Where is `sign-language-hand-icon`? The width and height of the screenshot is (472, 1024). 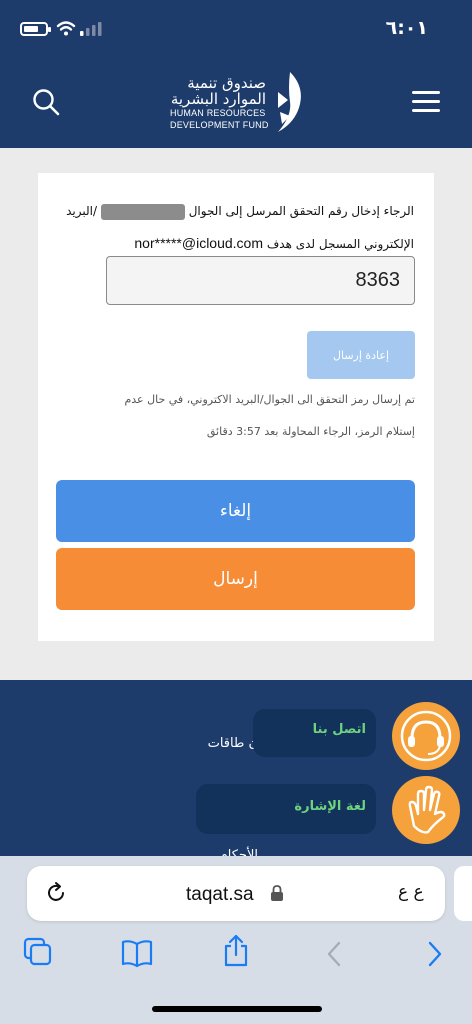 sign-language-hand-icon is located at coordinates (427, 809).